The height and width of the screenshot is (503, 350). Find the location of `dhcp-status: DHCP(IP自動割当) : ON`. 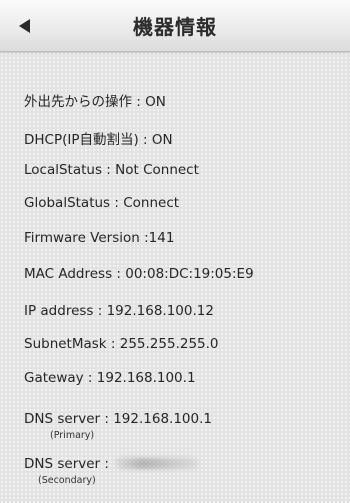

dhcp-status: DHCP(IP自動割当) : ON is located at coordinates (98, 140).